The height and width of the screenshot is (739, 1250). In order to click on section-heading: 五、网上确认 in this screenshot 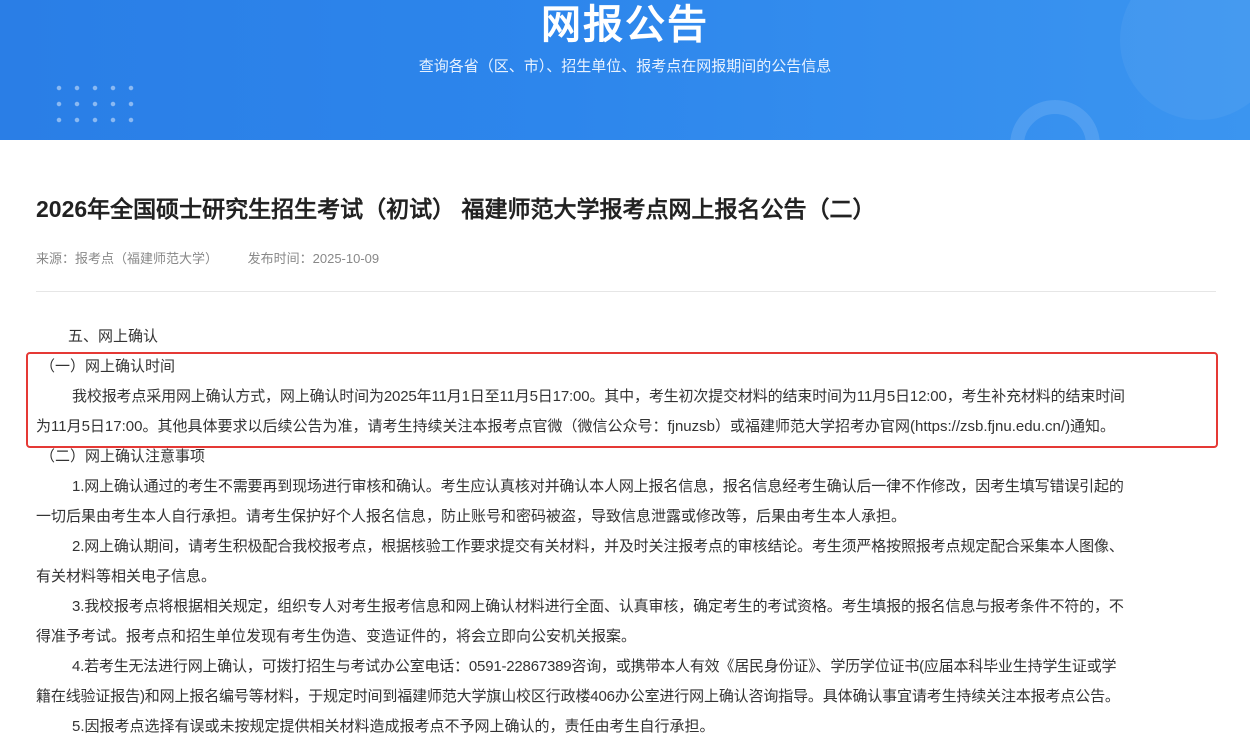, I will do `click(113, 336)`.